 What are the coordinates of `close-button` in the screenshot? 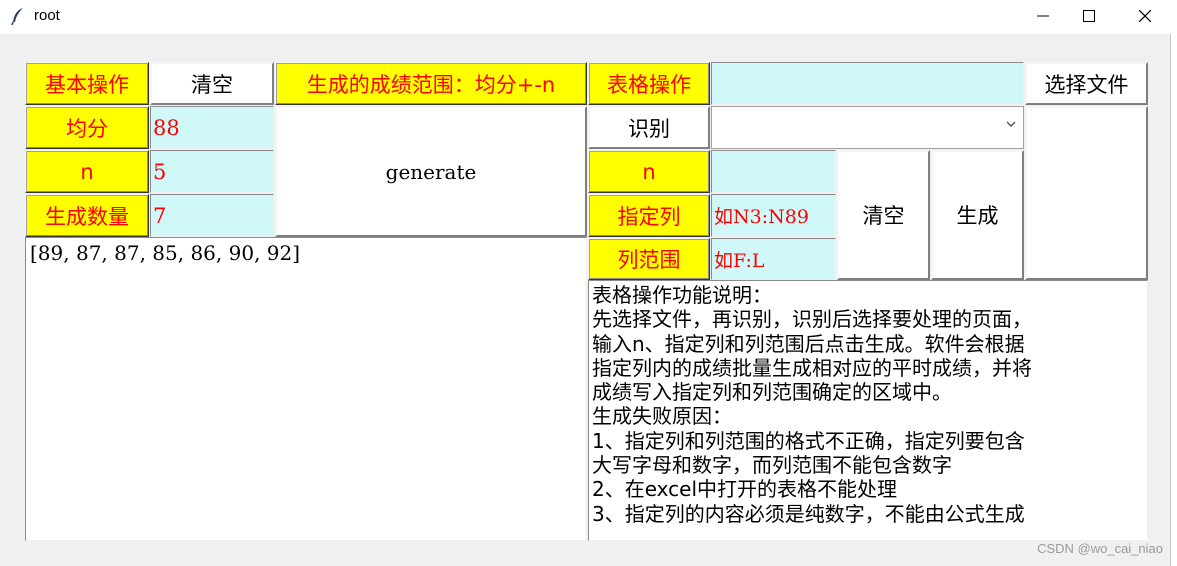 It's located at (1145, 16).